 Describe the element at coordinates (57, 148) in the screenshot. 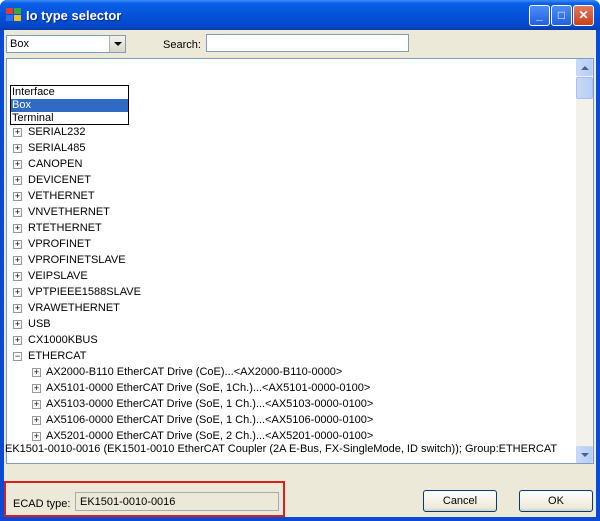

I see `tree-node-label: SERIAL485` at that location.